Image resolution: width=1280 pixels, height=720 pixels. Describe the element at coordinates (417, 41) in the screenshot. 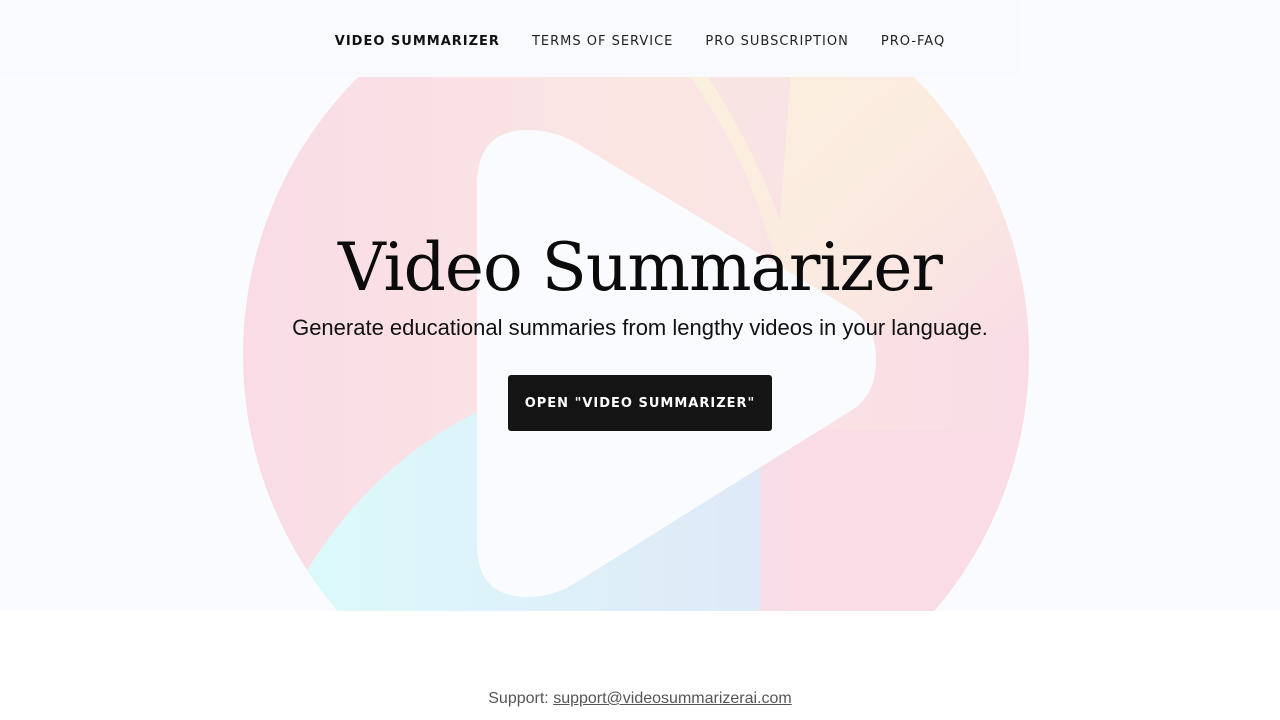

I see `nav-item-video-summarizer: VIDEO SUMMARIZER` at that location.